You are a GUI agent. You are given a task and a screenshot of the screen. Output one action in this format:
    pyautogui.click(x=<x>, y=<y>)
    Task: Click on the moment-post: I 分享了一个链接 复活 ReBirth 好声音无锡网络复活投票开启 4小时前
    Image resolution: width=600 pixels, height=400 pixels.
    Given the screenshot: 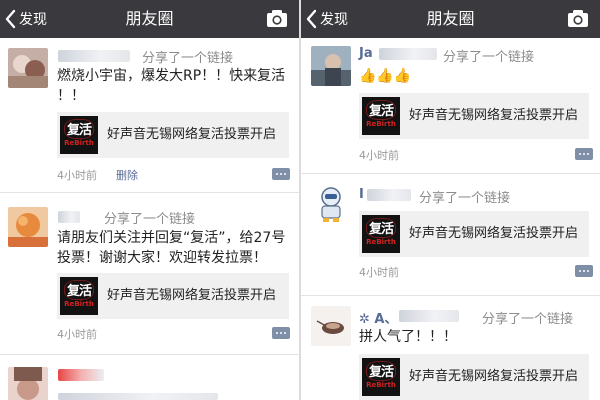 What is the action you would take?
    pyautogui.click(x=450, y=234)
    